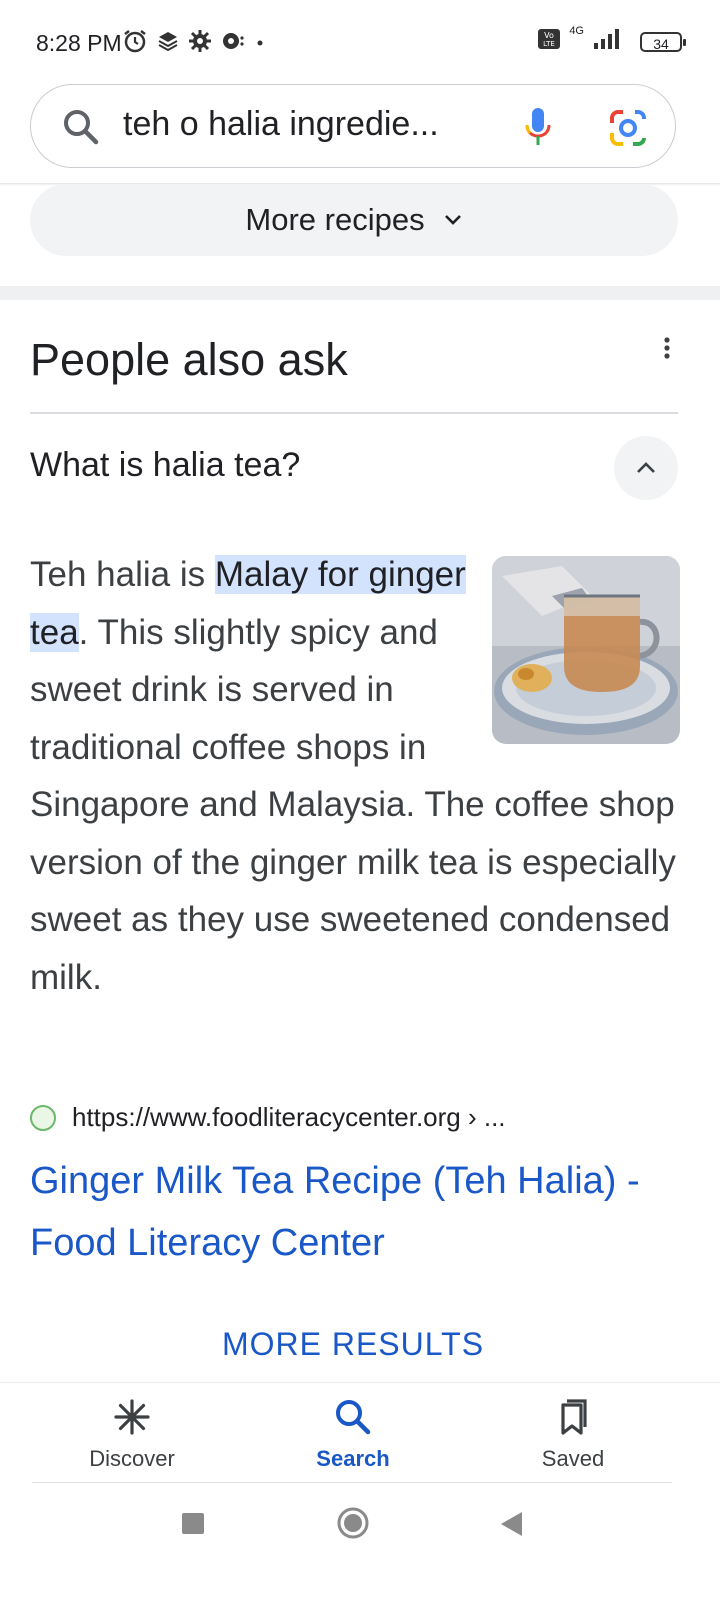  I want to click on nav-search-label: Search, so click(353, 1458).